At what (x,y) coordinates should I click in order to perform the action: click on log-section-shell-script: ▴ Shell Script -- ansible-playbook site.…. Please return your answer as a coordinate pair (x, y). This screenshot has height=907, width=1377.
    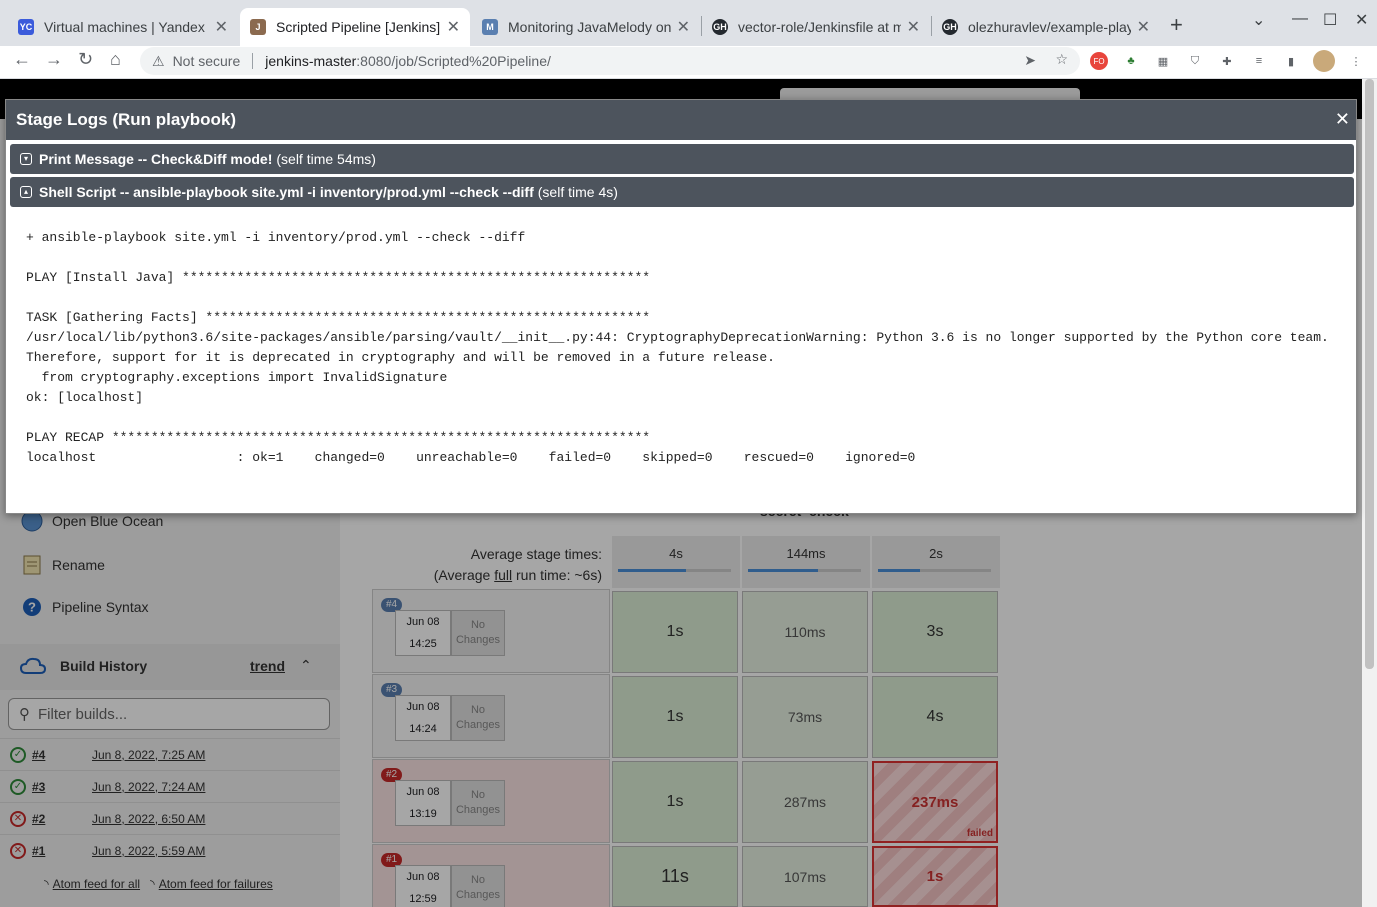
    Looking at the image, I should click on (682, 192).